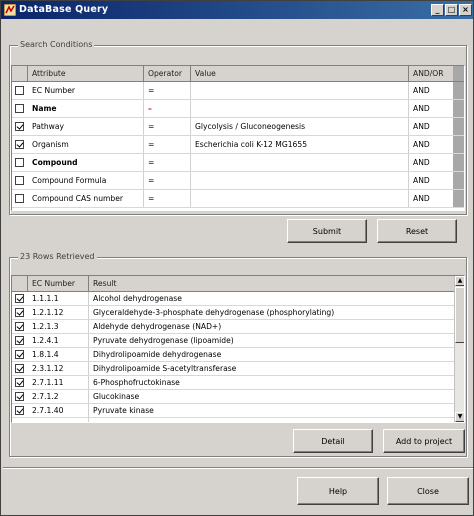 Image resolution: width=474 pixels, height=516 pixels. I want to click on condition-row: Compound = AND, so click(238, 163).